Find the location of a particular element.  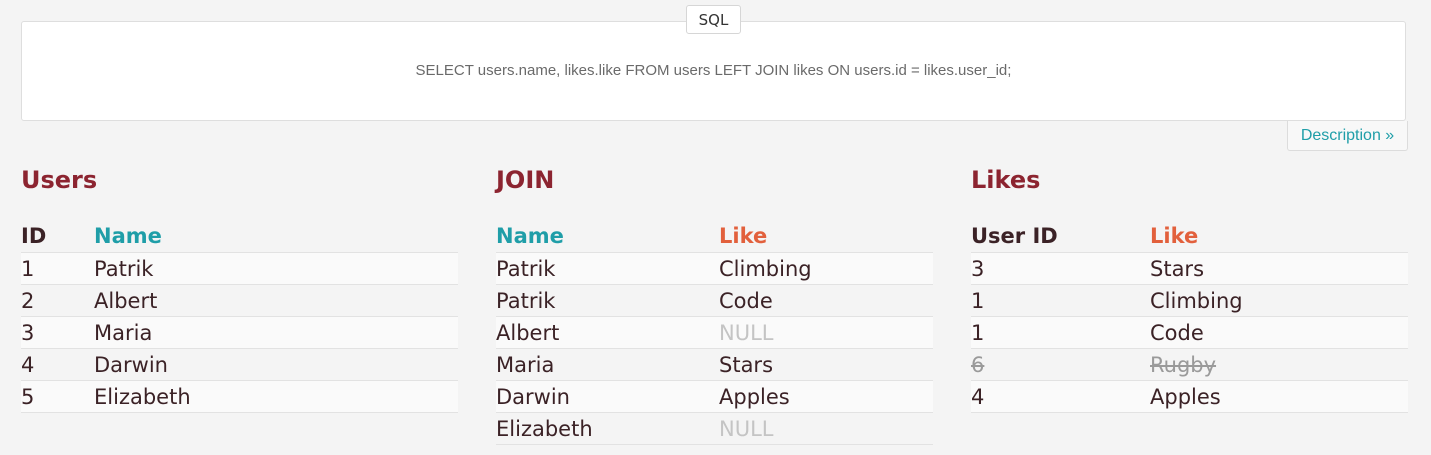

users-header-row: ID Name is located at coordinates (239, 236).